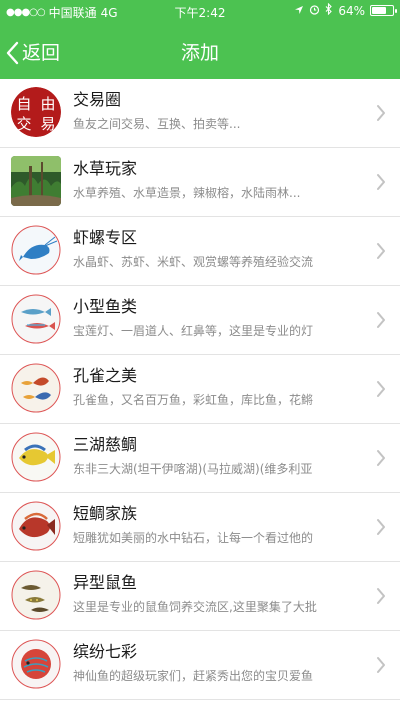  What do you see at coordinates (23, 104) in the screenshot?
I see `logo-char: 自` at bounding box center [23, 104].